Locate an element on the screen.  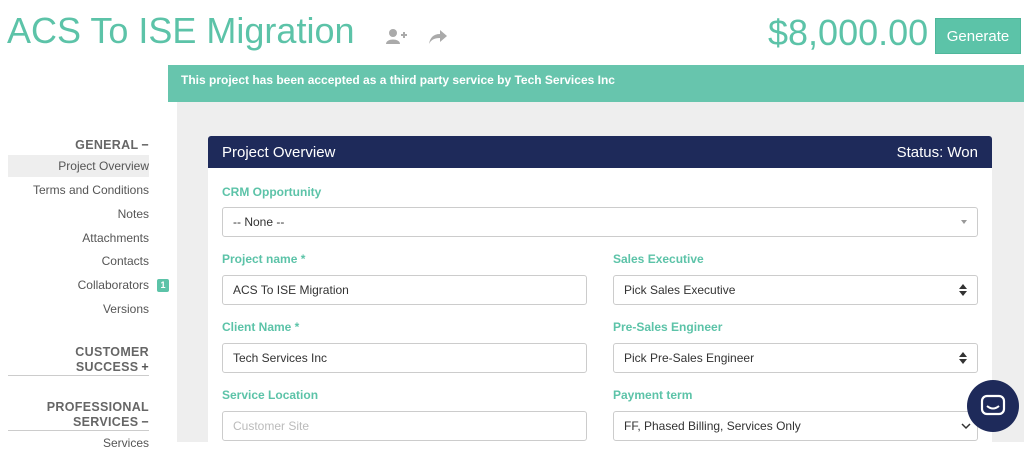
payment-term-select: FF, Phased Billing, Services Only is located at coordinates (795, 426).